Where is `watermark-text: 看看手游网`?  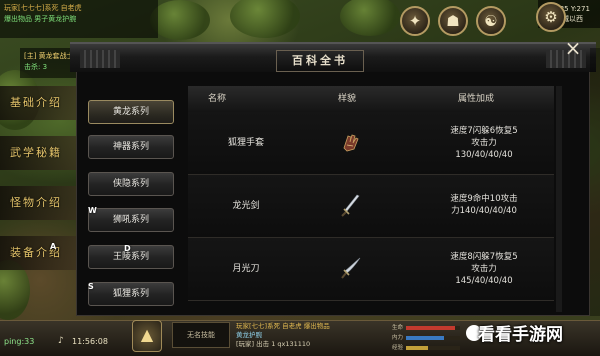 watermark-text: 看看手游网 is located at coordinates (520, 335).